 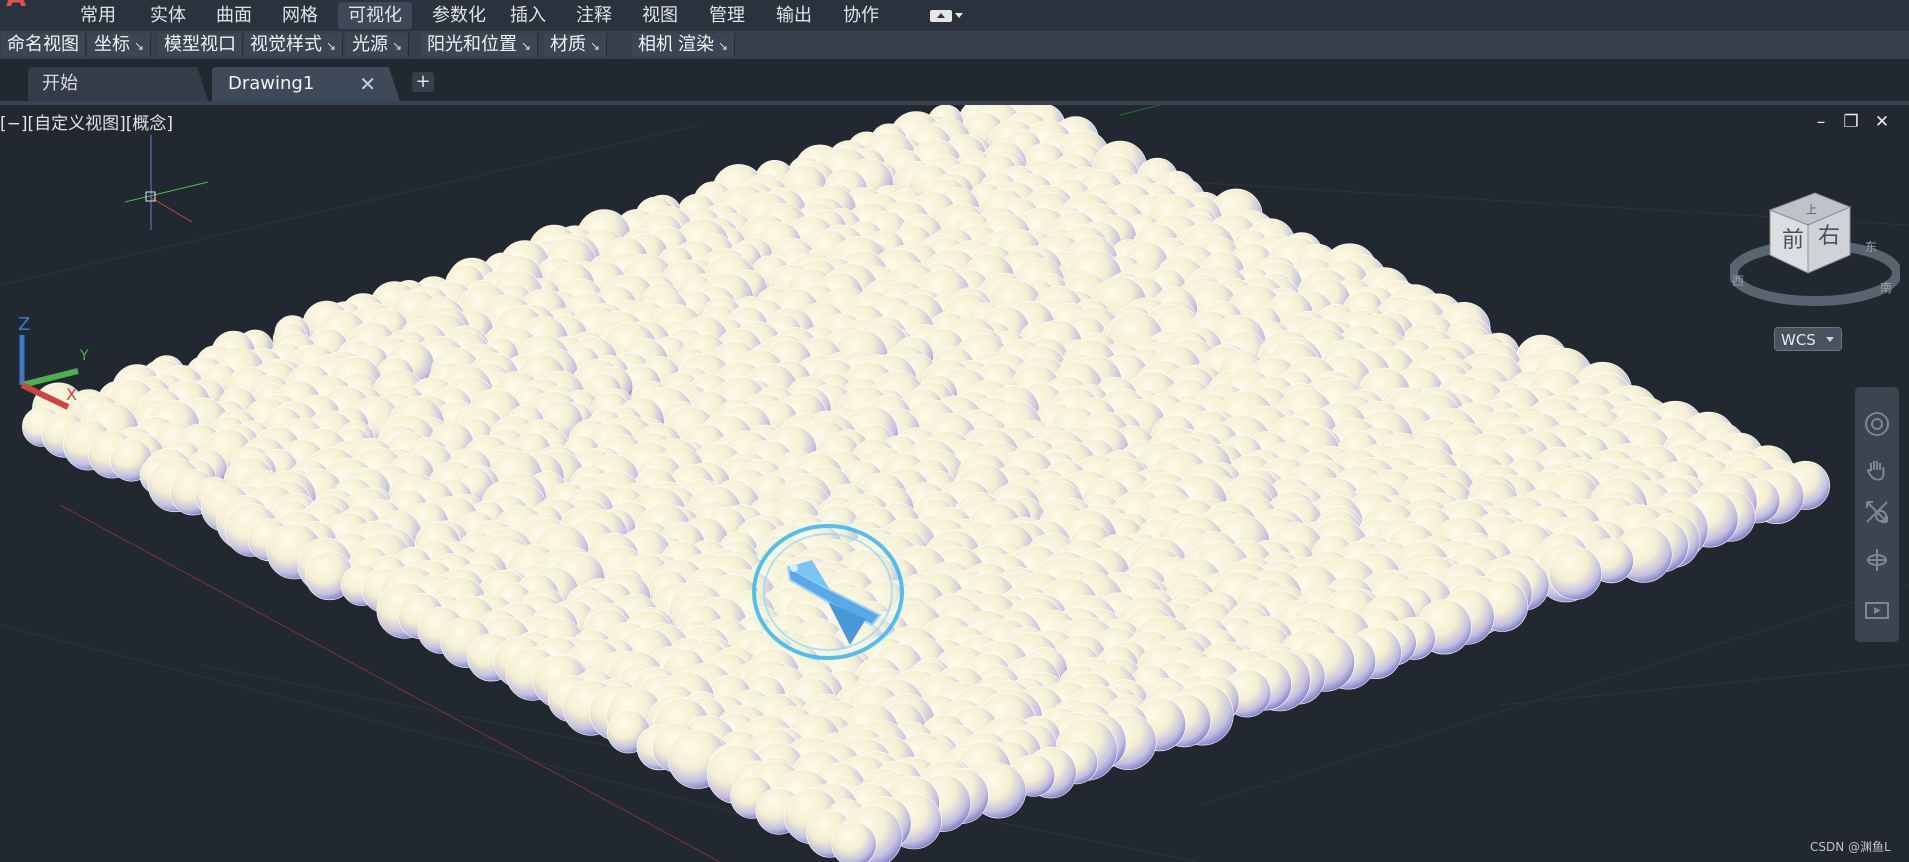 I want to click on navigation-bar, so click(x=1877, y=514).